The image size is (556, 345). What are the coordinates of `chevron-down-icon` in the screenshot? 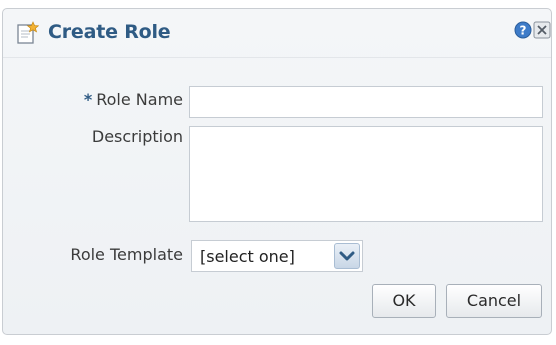 It's located at (347, 256).